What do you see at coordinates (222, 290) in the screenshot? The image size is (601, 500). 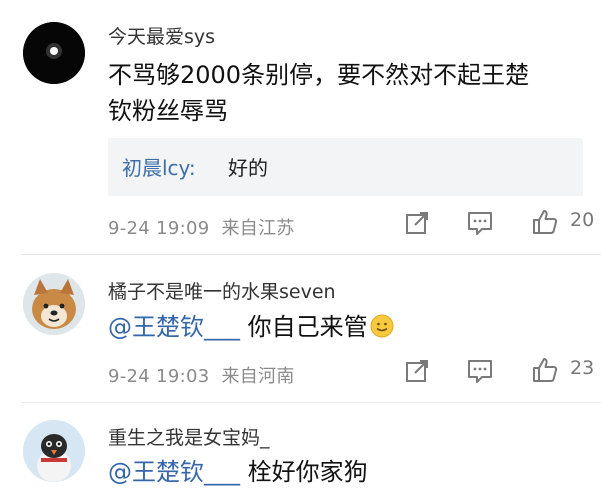 I see `username: 橘子不是唯一的水果seven` at bounding box center [222, 290].